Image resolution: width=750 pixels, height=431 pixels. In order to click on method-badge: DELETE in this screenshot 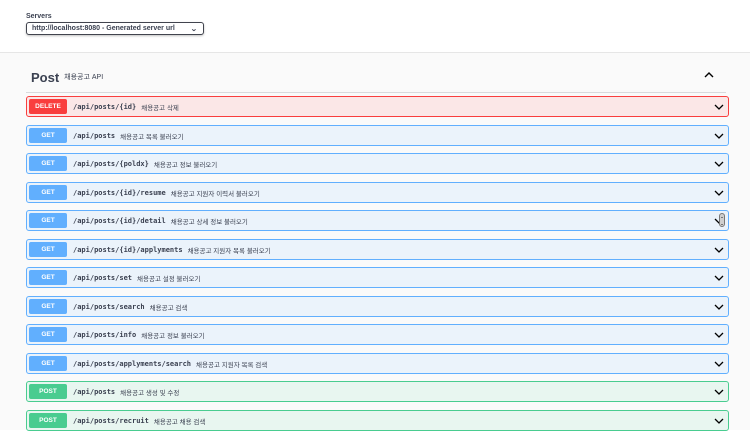, I will do `click(48, 106)`.